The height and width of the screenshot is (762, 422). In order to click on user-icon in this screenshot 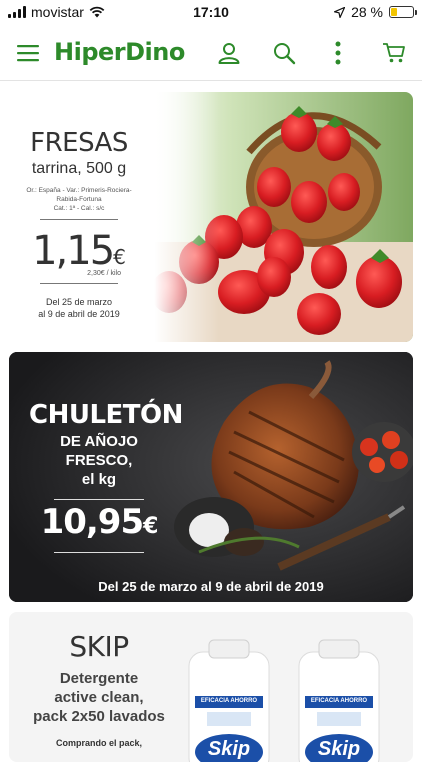, I will do `click(229, 53)`.